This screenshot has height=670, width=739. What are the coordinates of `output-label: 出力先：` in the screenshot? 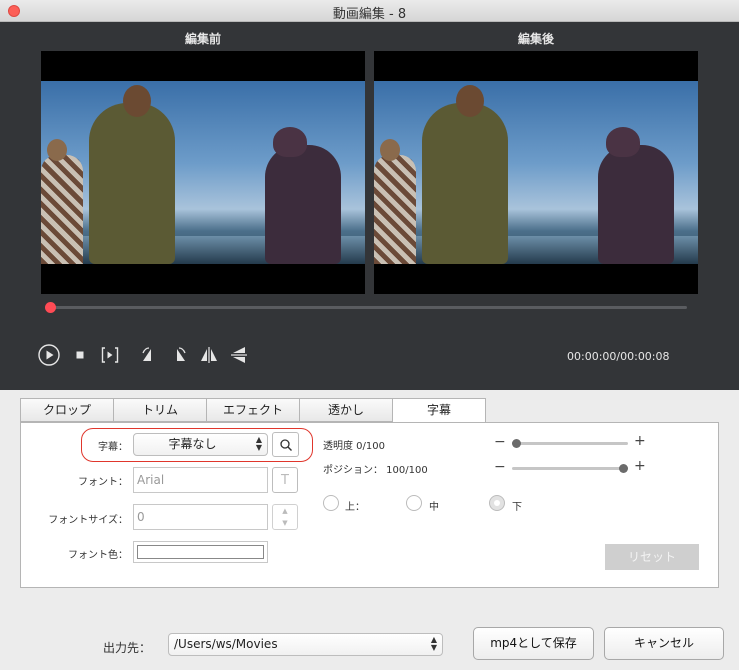 It's located at (127, 648).